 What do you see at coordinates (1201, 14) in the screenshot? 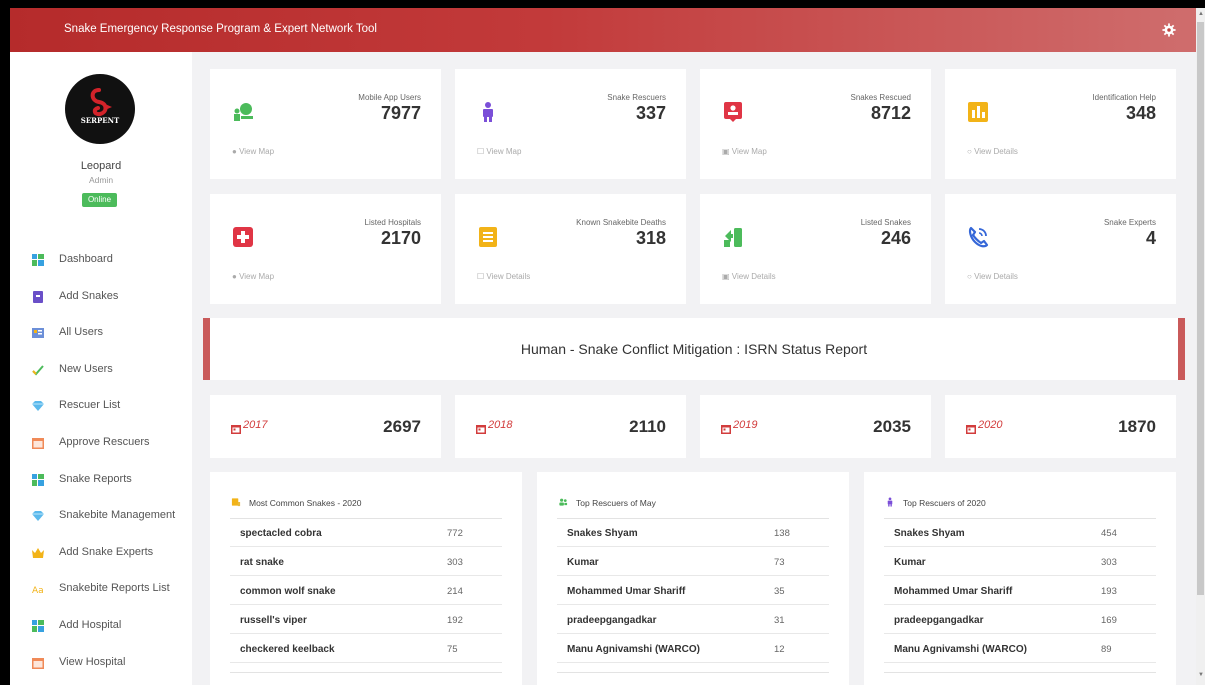
I see `scroll-up-icon: ▲` at bounding box center [1201, 14].